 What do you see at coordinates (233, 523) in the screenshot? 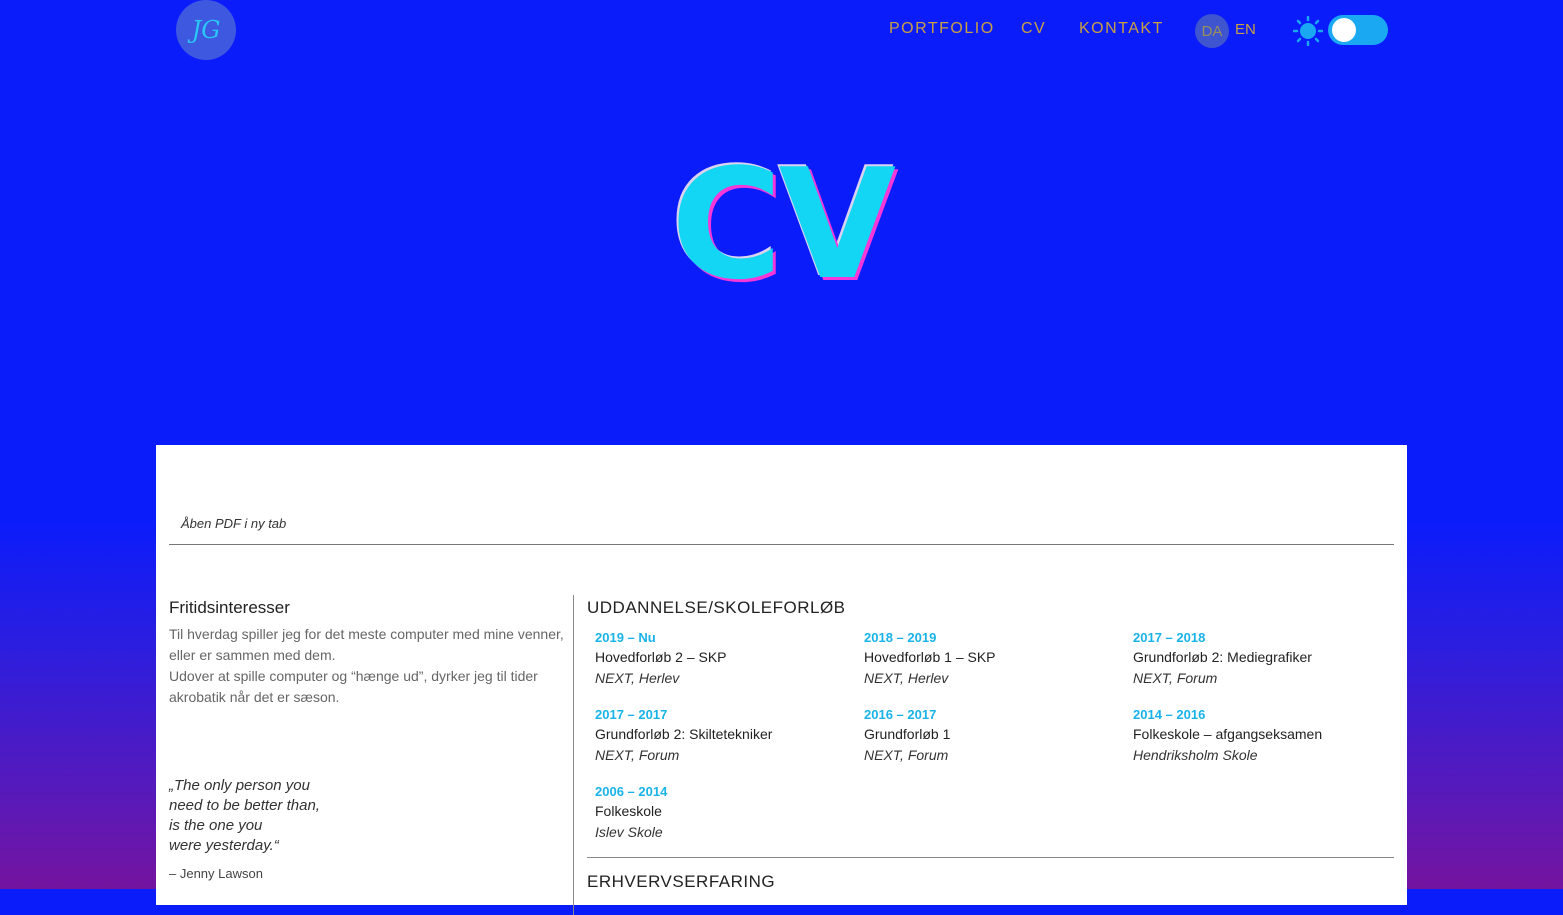
I see `open-pdf-link: Åben PDF i ny tab` at bounding box center [233, 523].